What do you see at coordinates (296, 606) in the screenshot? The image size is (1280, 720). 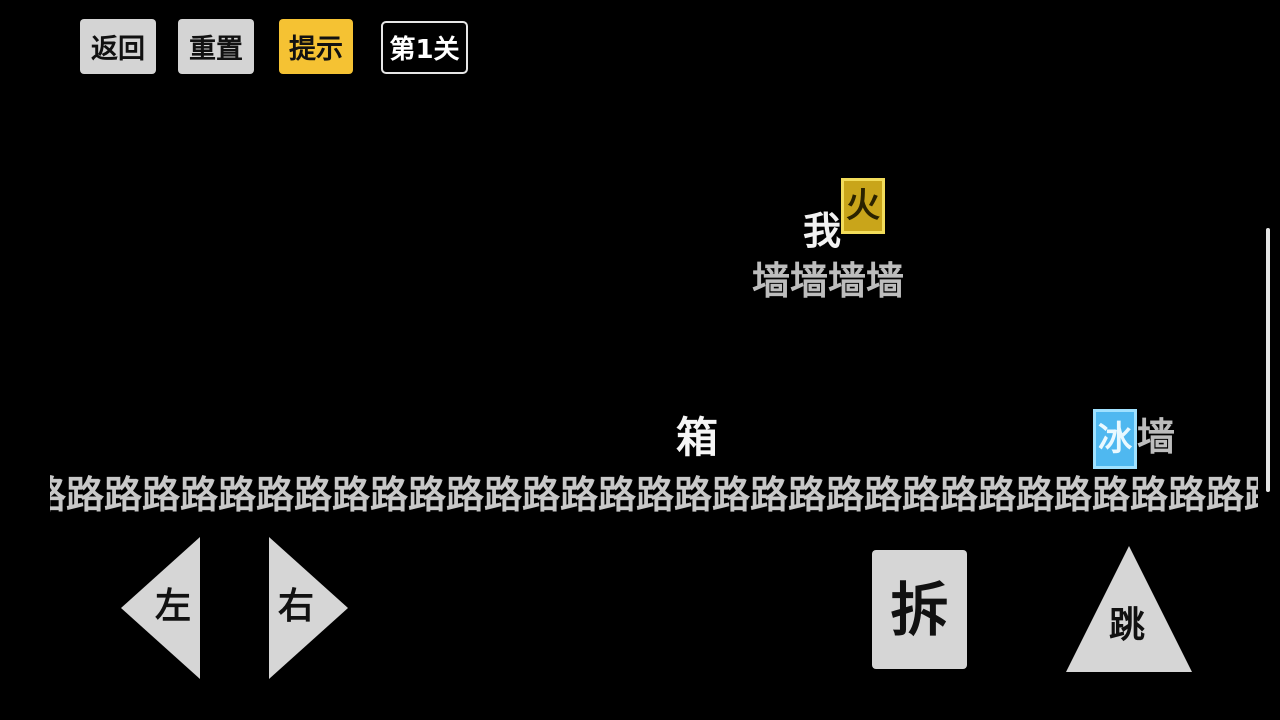 I see `move-right-label: 右` at bounding box center [296, 606].